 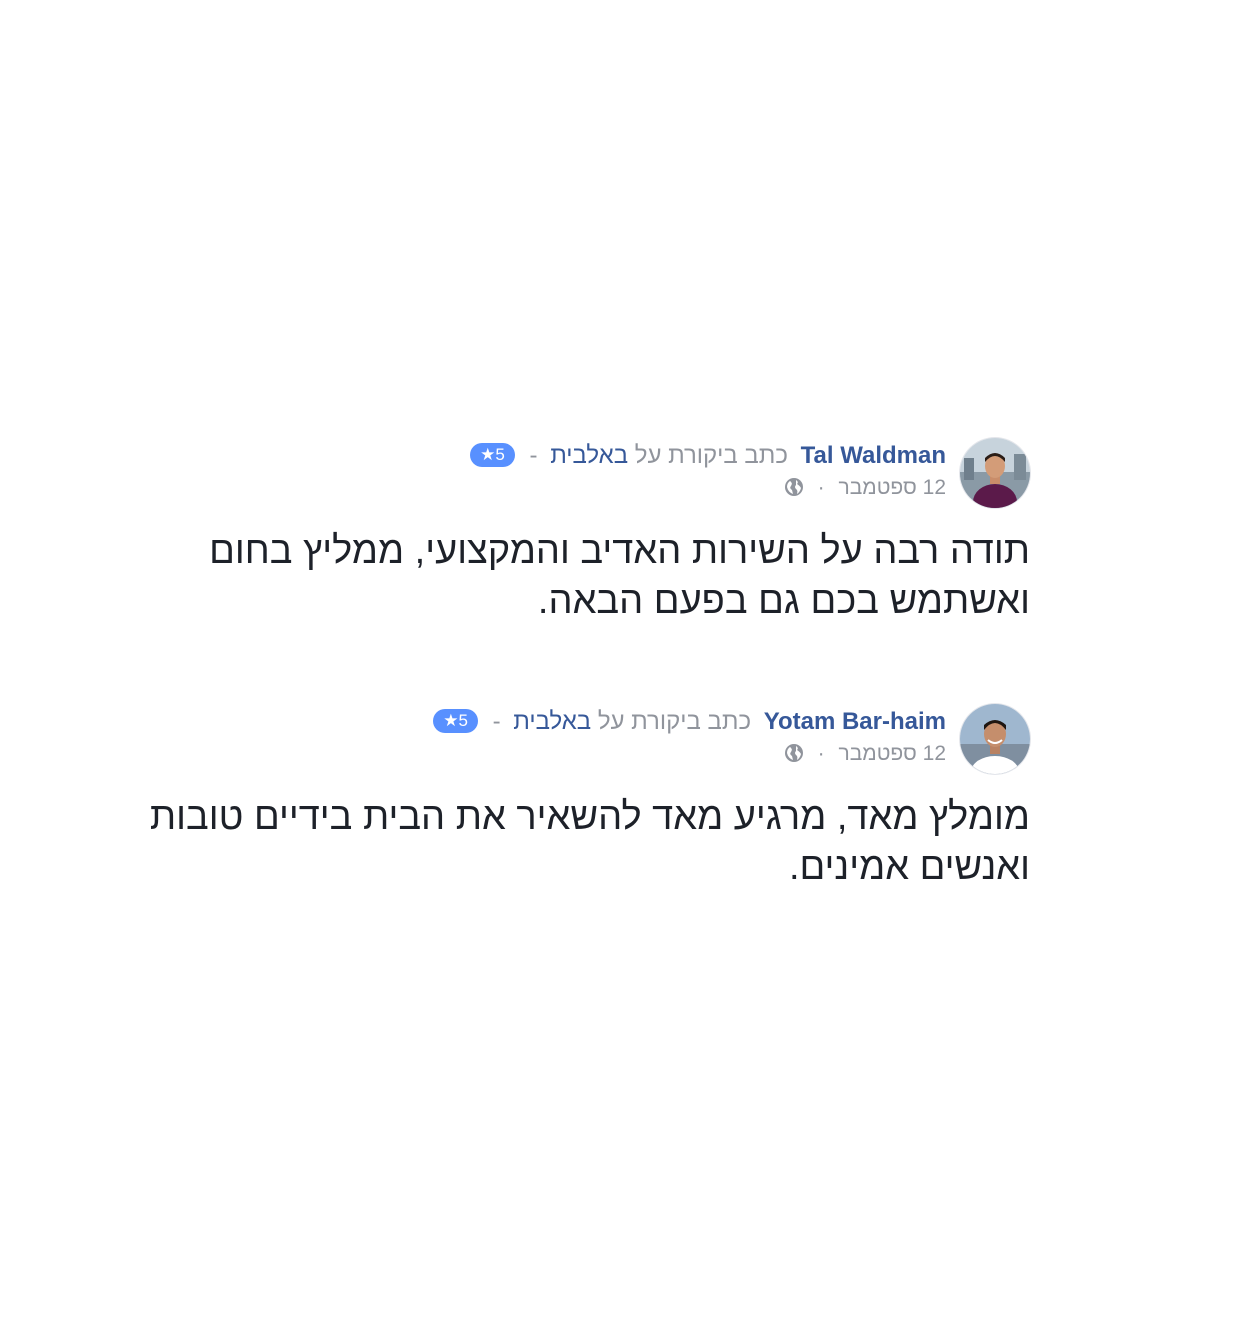 I want to click on review-headline: Yotam Bar-haim כתב ביקורת על באלבית - ★5, so click(x=689, y=722).